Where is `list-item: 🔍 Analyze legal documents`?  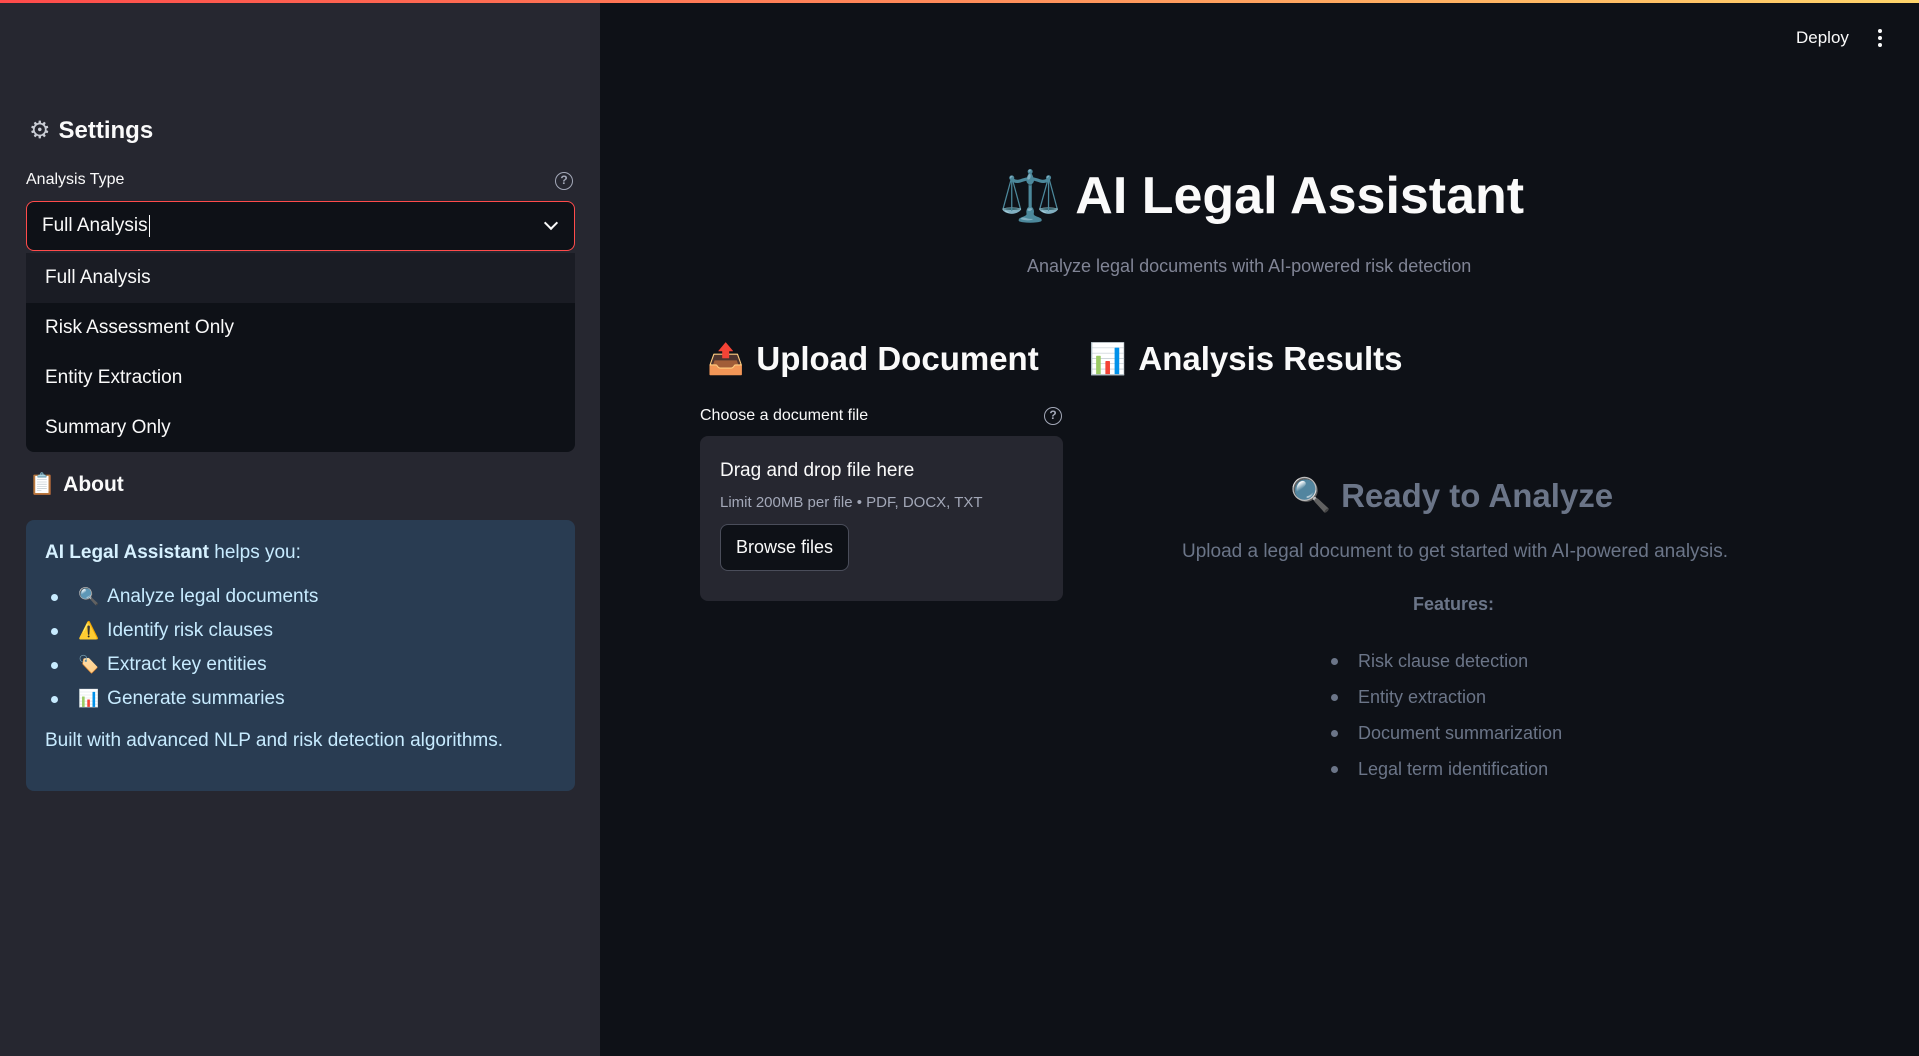 list-item: 🔍 Analyze legal documents is located at coordinates (300, 597).